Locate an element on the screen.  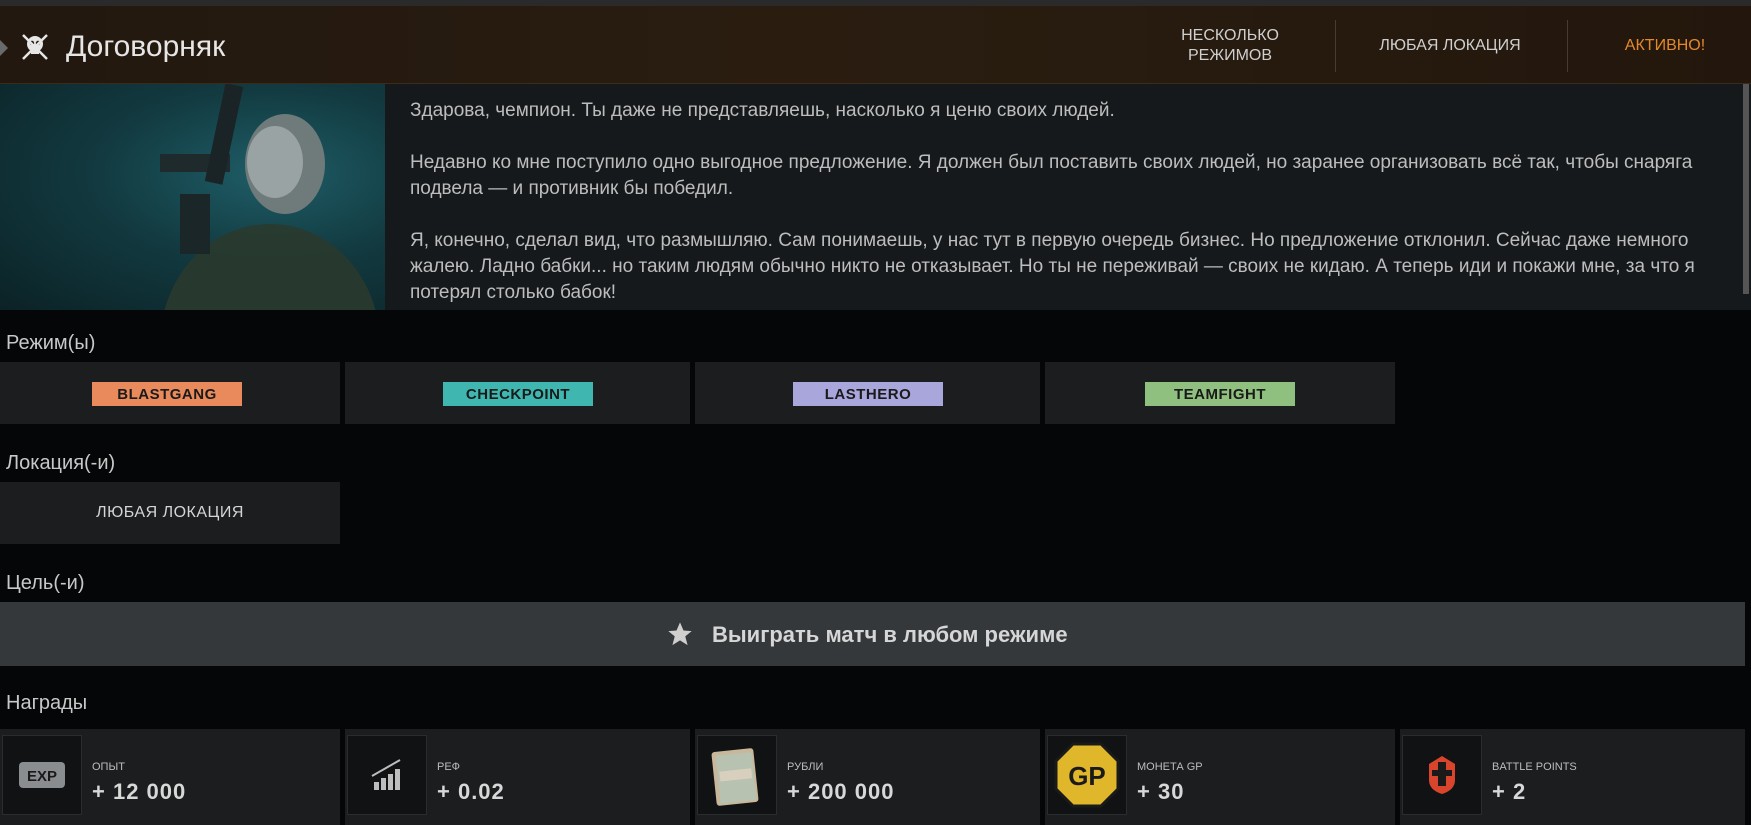
mode-tag-checkpoint: CHECKPOINT is located at coordinates (518, 394).